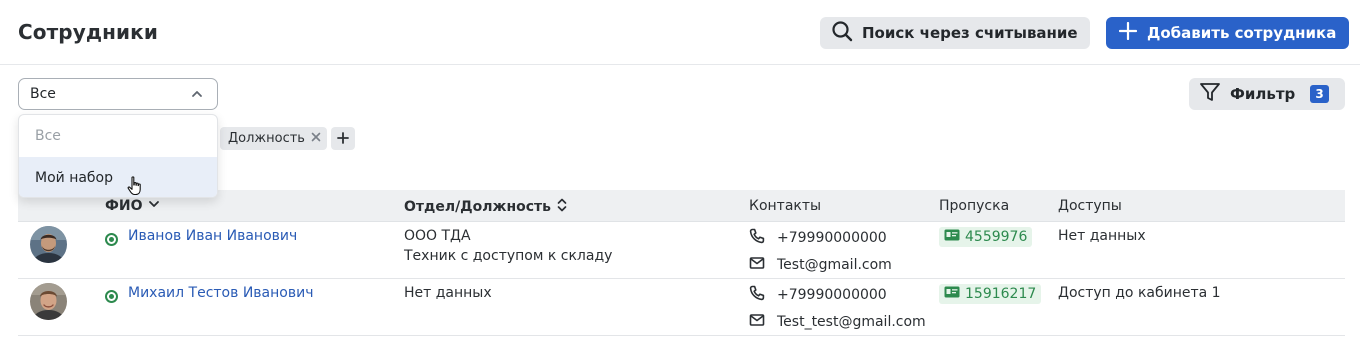 This screenshot has height=343, width=1360. I want to click on column-header-department: Отдел/Должность, so click(486, 207).